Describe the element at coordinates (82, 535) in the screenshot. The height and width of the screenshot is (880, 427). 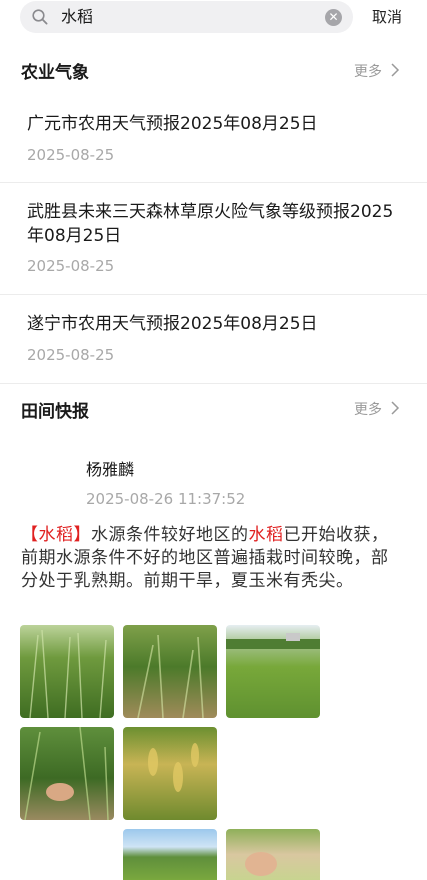
I see `post-bracket: 】` at that location.